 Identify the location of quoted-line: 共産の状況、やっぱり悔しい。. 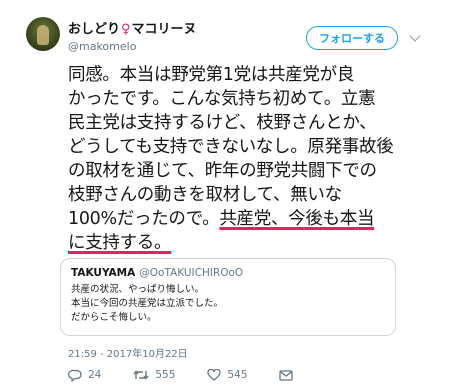
(138, 289).